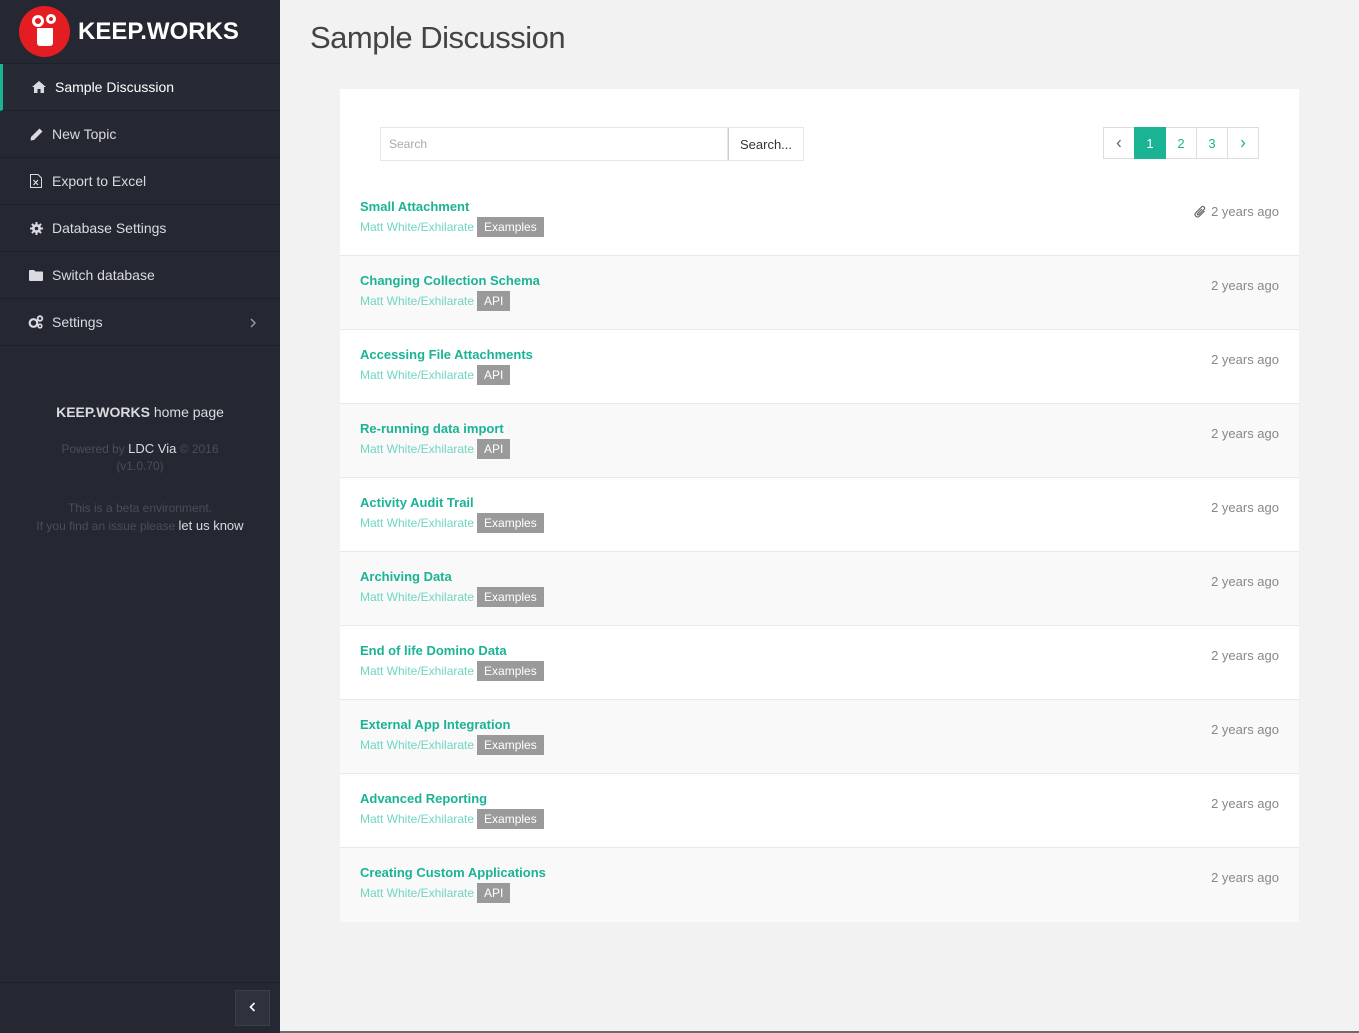  What do you see at coordinates (829, 650) in the screenshot?
I see `topic-title: End of life Domino Data` at bounding box center [829, 650].